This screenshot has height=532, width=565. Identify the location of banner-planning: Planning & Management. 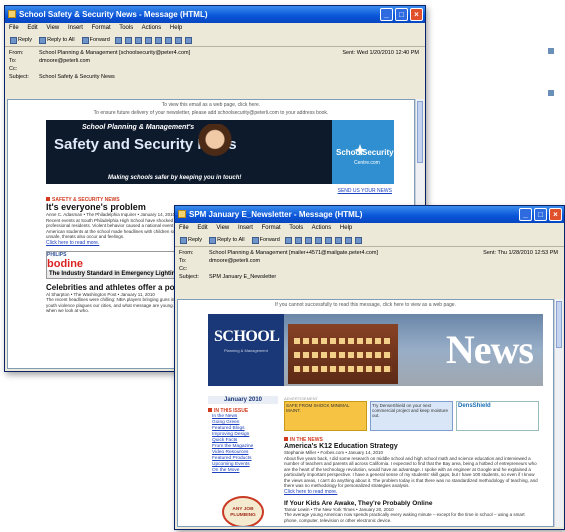
(246, 350).